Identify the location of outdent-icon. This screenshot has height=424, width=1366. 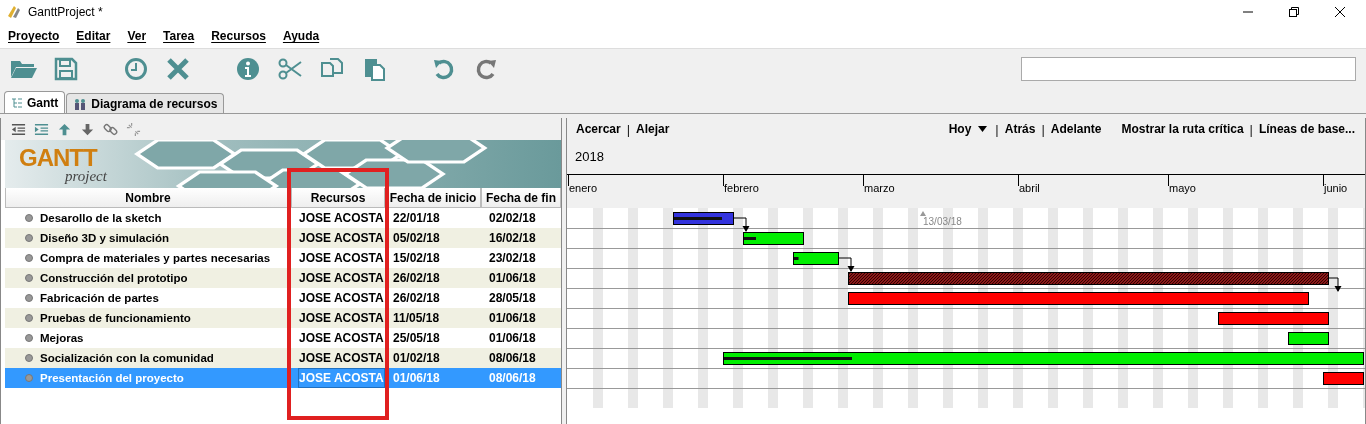
(18, 129).